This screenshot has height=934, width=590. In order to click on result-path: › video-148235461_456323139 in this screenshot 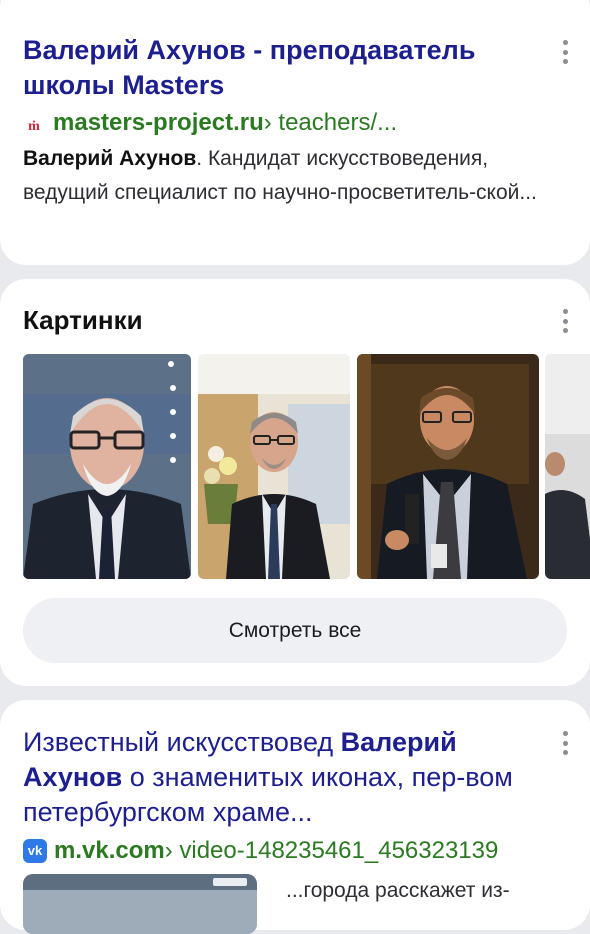, I will do `click(332, 851)`.